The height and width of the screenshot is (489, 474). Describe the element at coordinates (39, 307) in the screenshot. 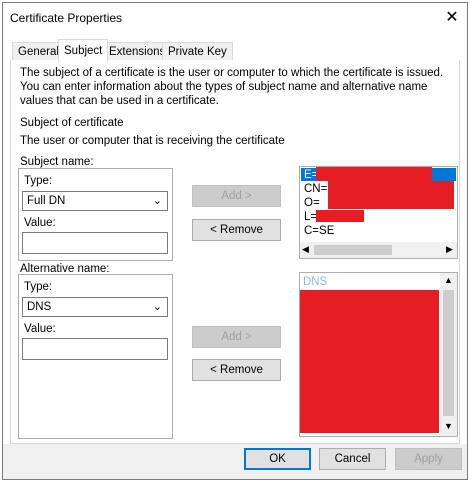

I see `alt-type-value: DNS` at that location.